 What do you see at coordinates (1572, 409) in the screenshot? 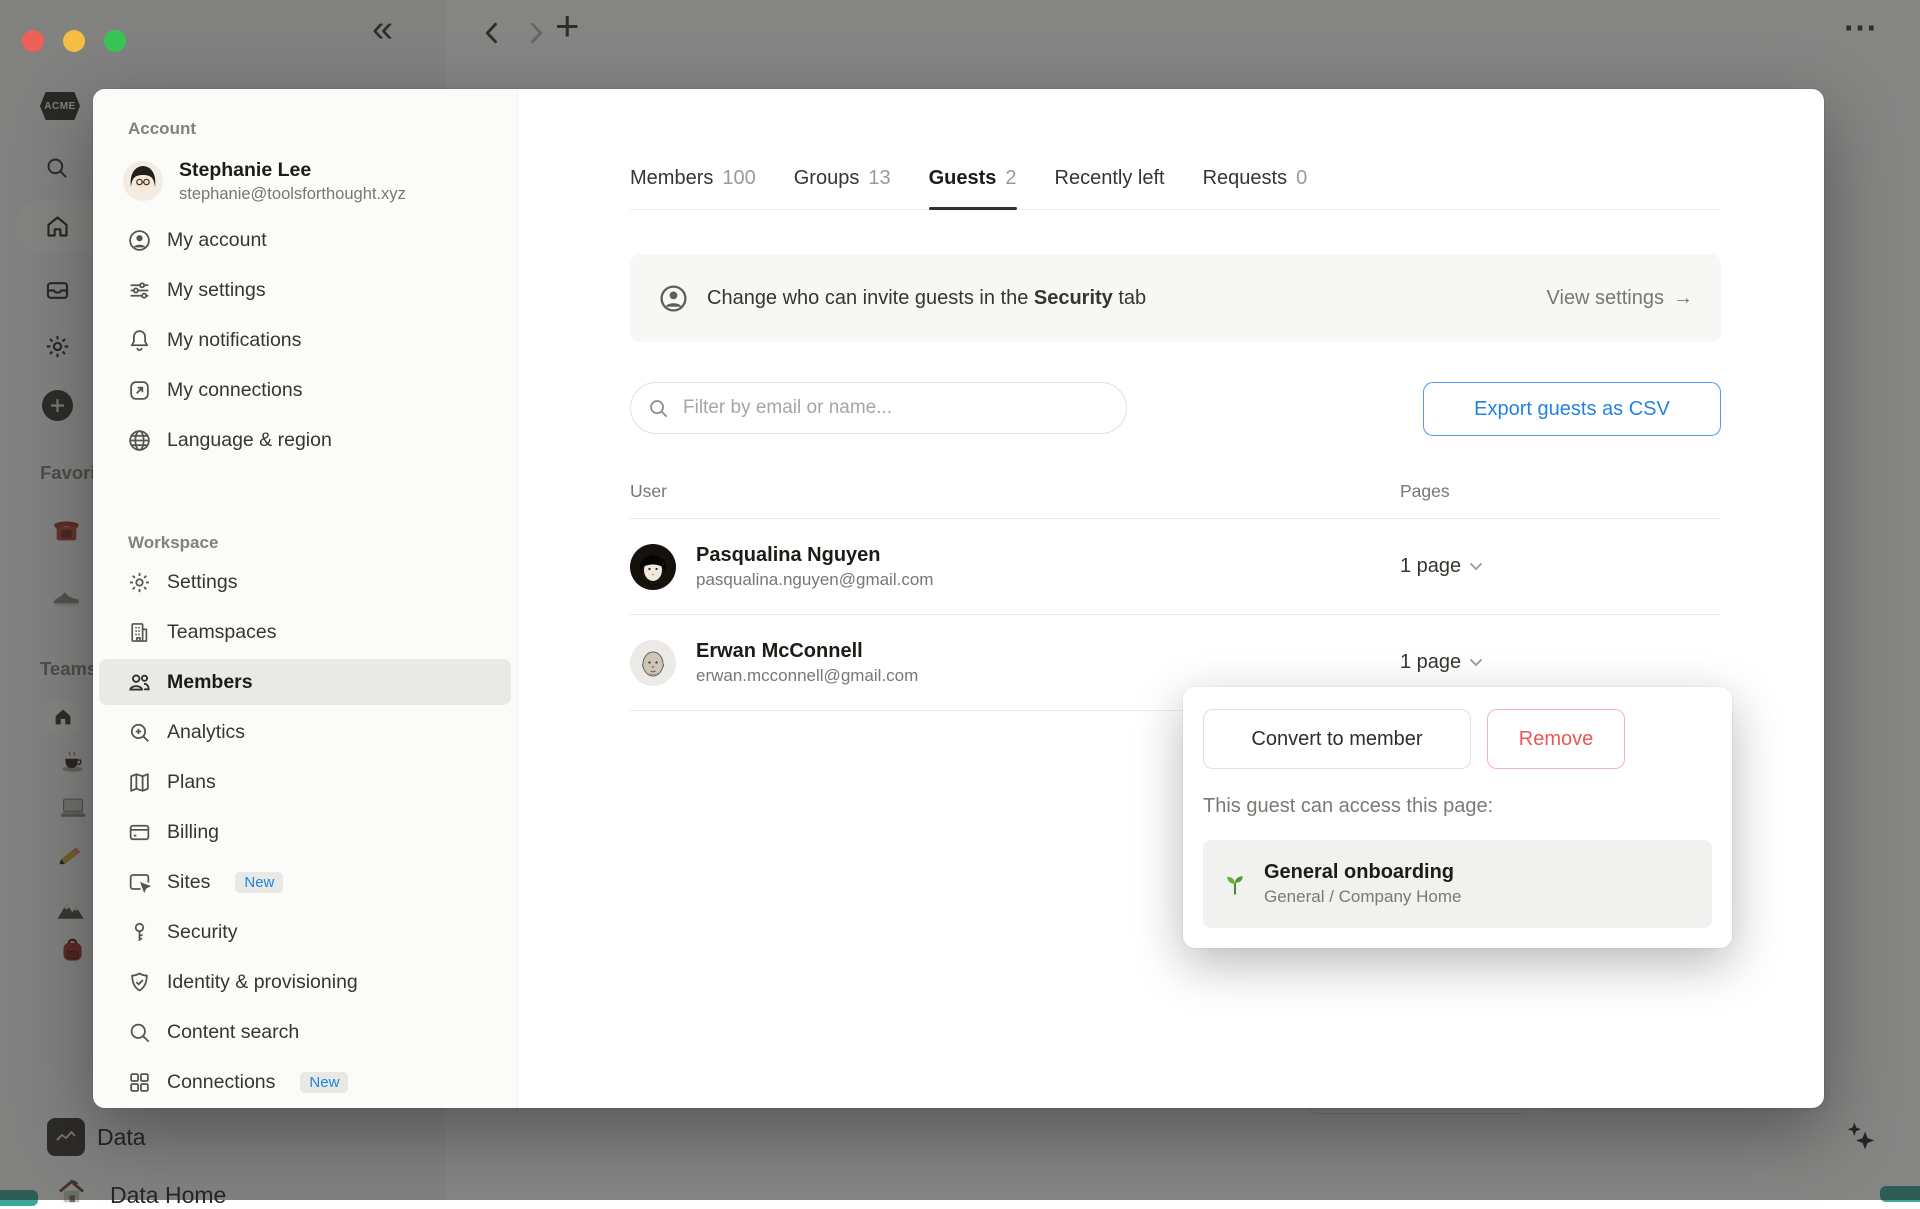
I see `export-guests-csv-button: Export guests as CSV` at bounding box center [1572, 409].